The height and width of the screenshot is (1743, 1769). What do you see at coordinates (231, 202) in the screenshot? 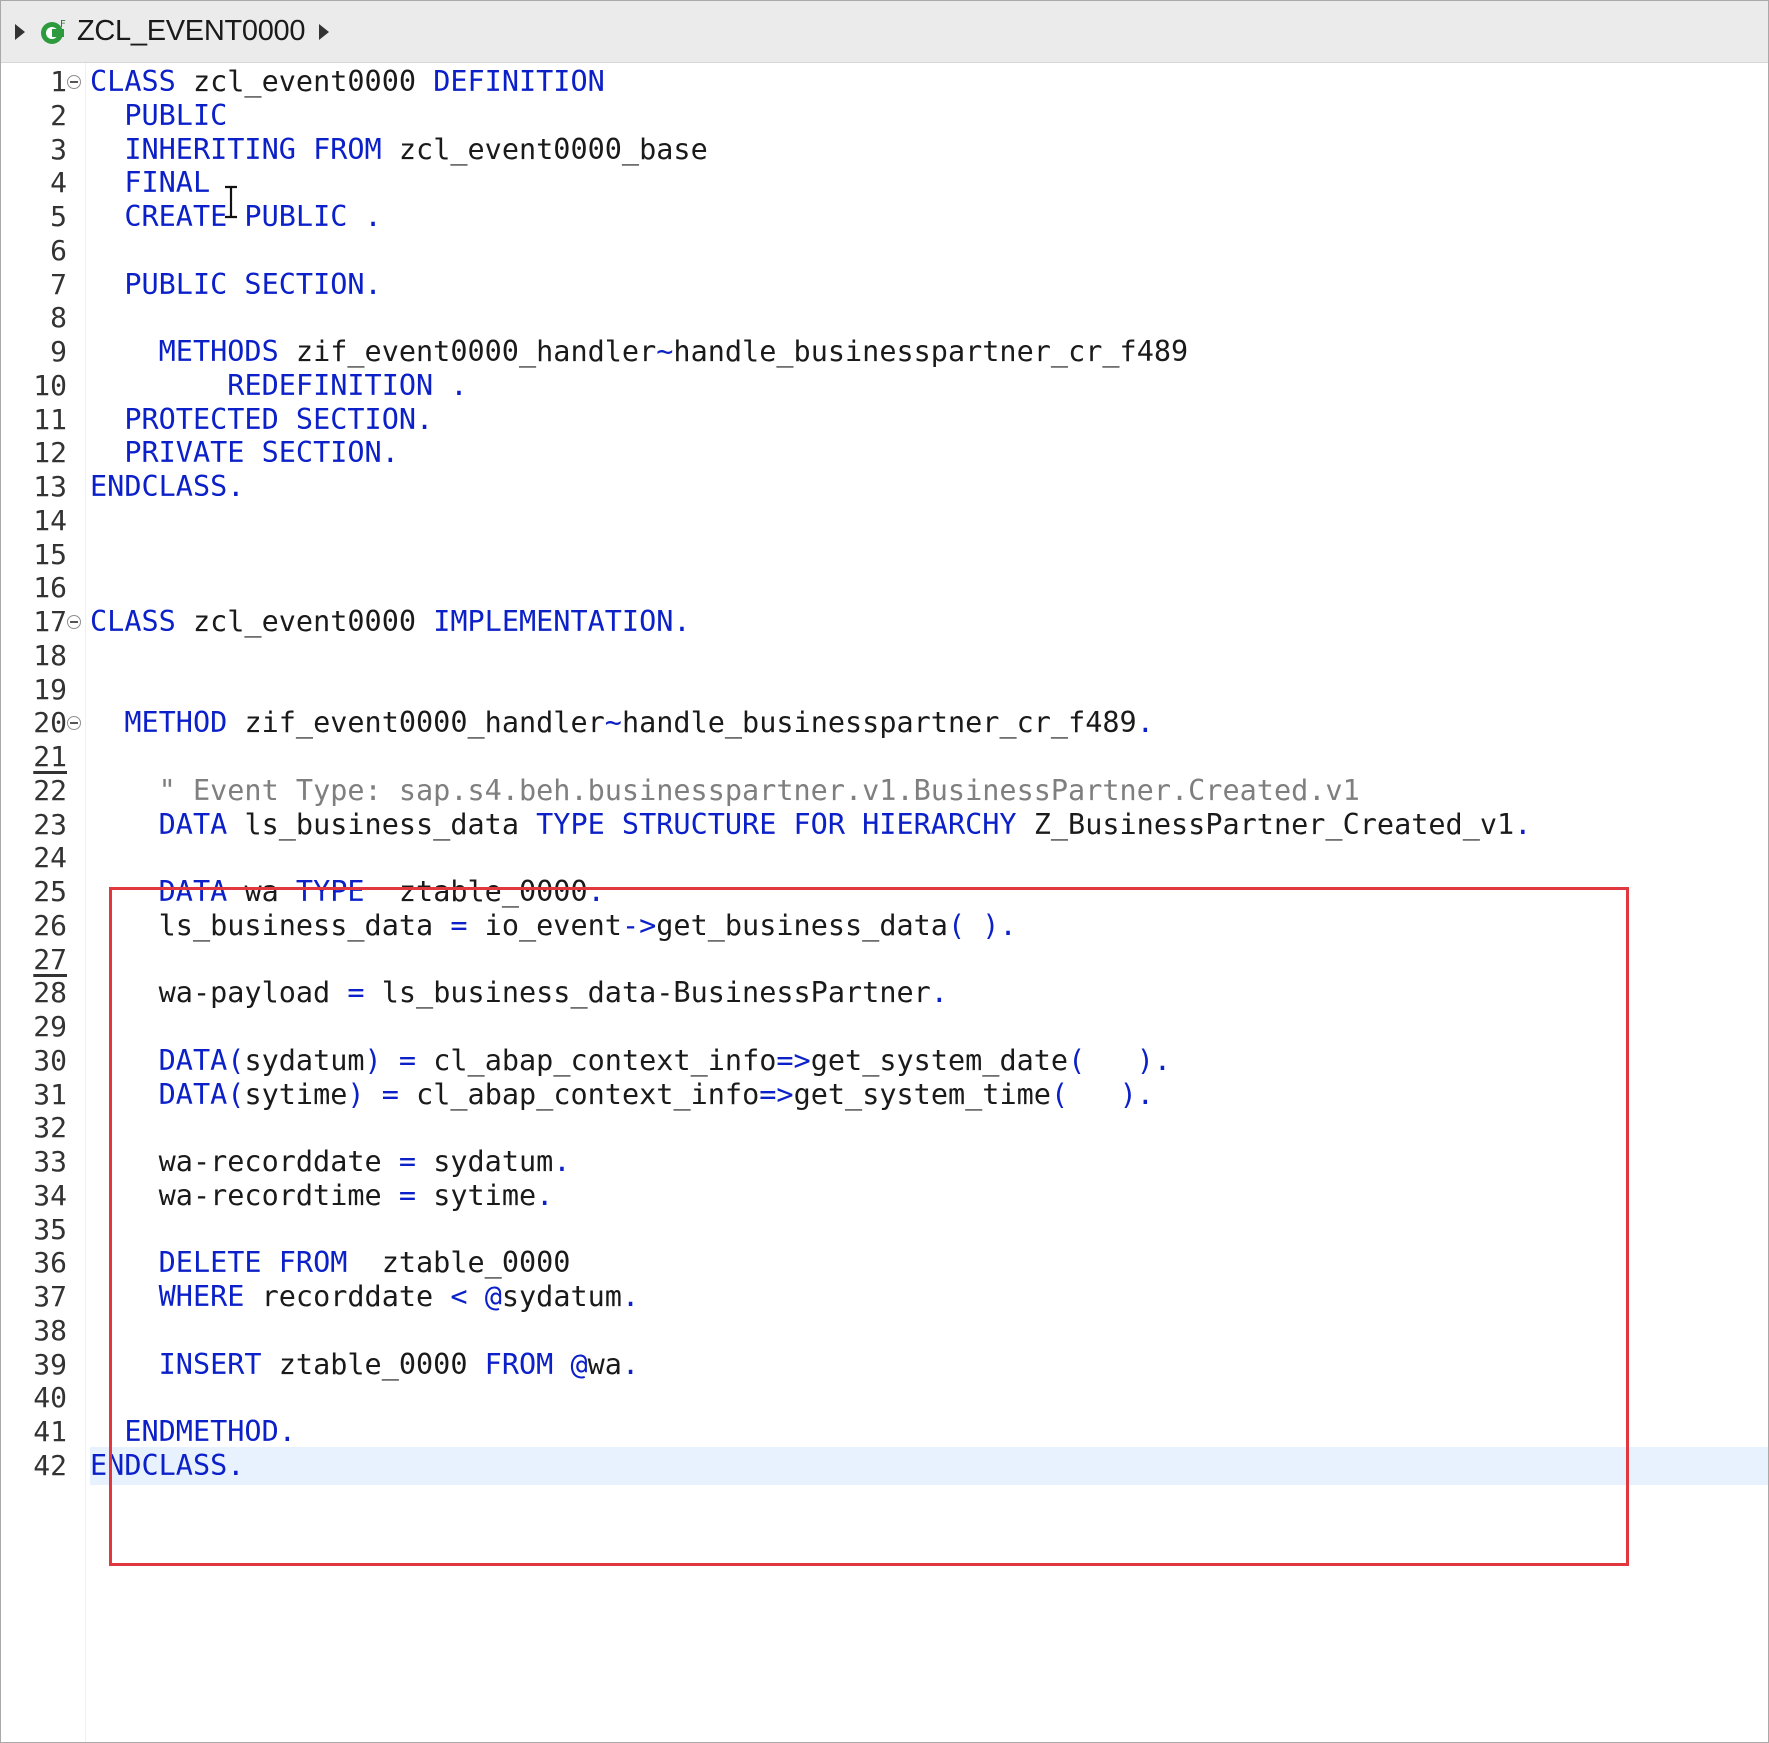
I see `text-cursor-icon` at bounding box center [231, 202].